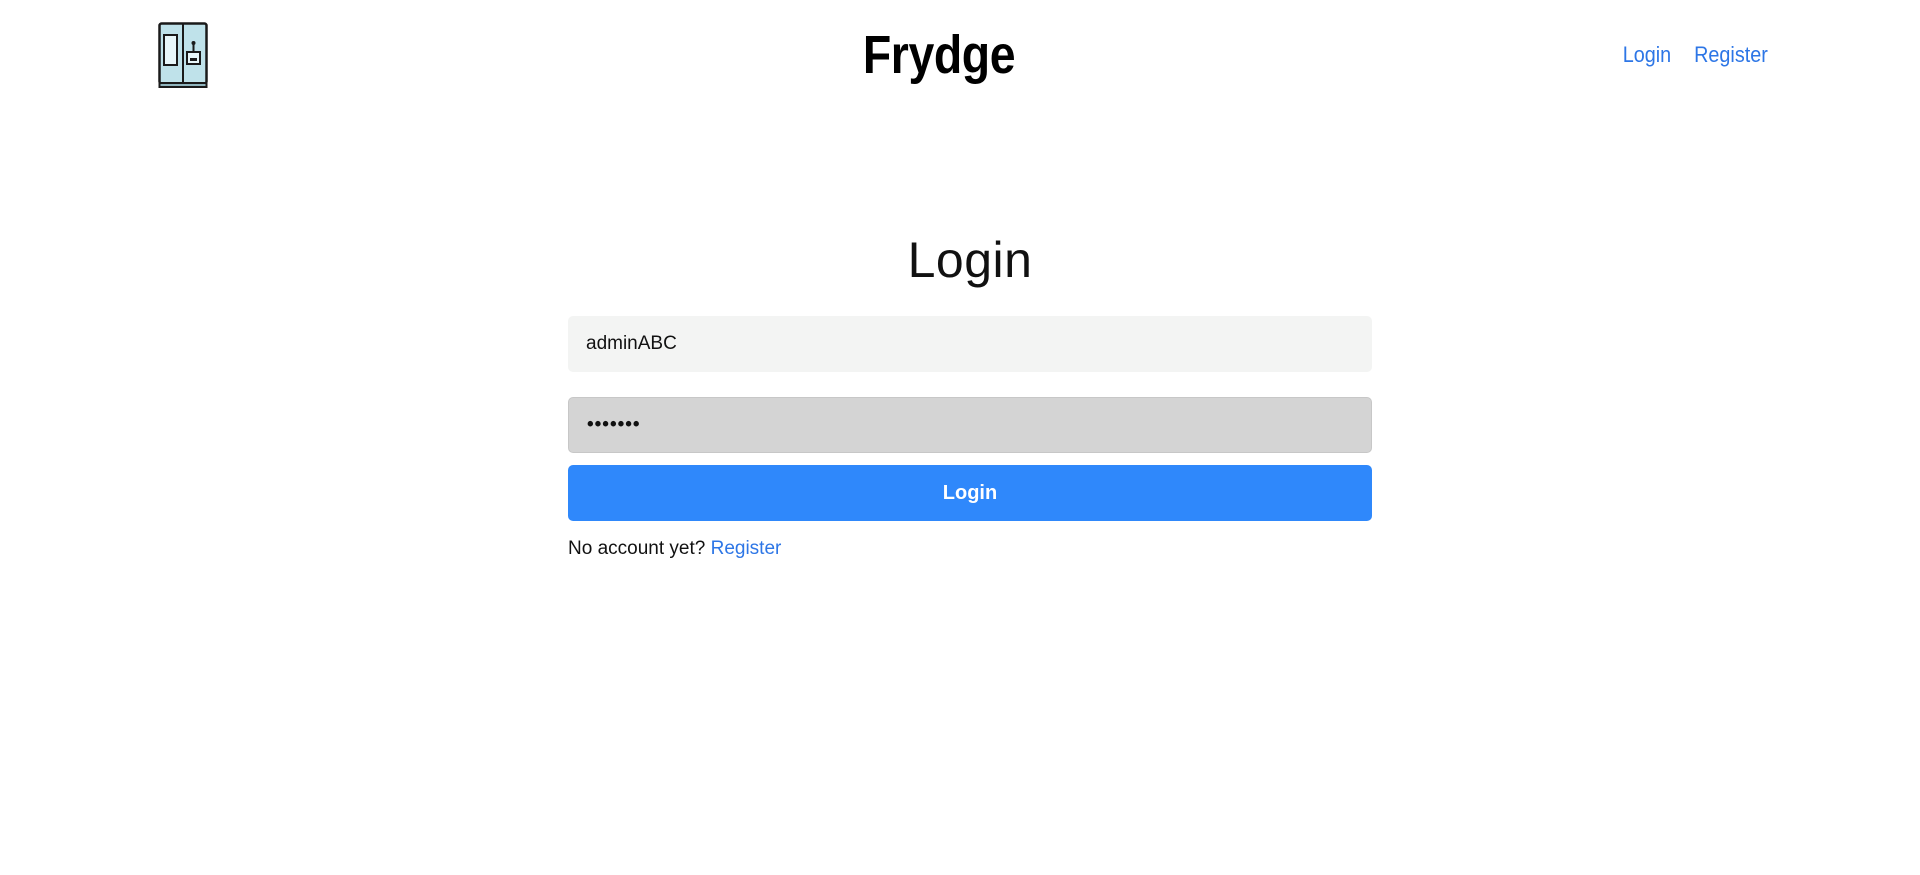  What do you see at coordinates (939, 55) in the screenshot?
I see `brand-title: Frydge` at bounding box center [939, 55].